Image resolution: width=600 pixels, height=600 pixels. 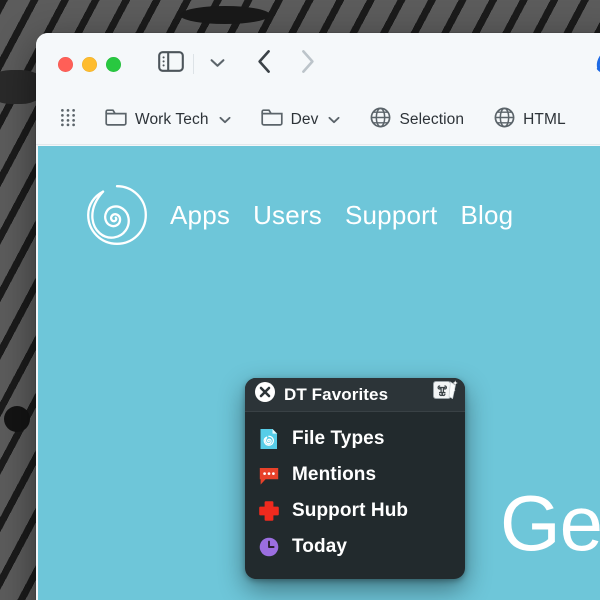 I want to click on popup-item-label: File Types, so click(x=338, y=438).